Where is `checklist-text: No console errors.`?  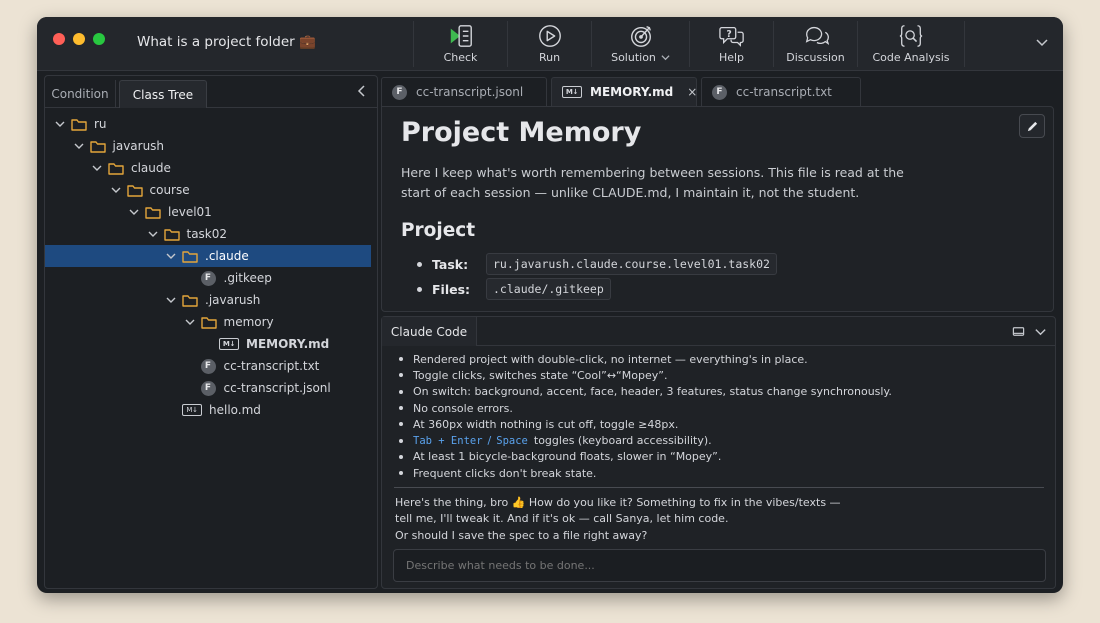 checklist-text: No console errors. is located at coordinates (463, 408).